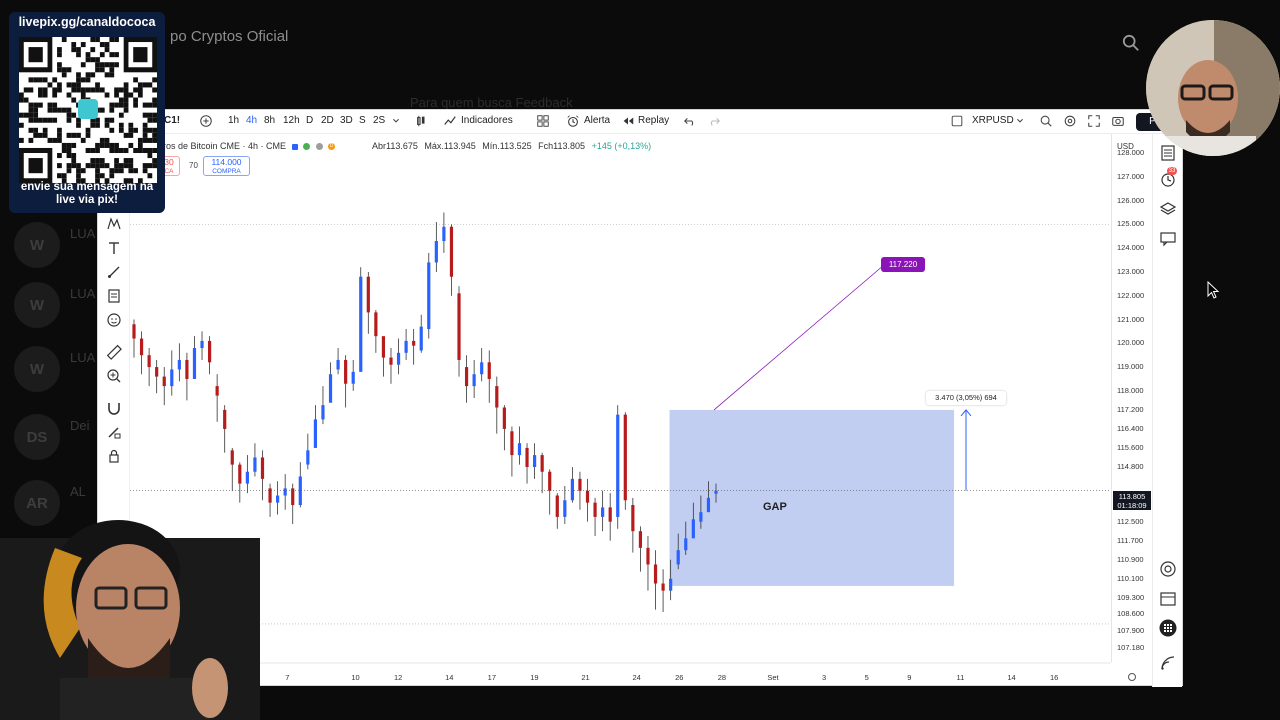  What do you see at coordinates (1131, 200) in the screenshot?
I see `price-tick-label: 126.000` at bounding box center [1131, 200].